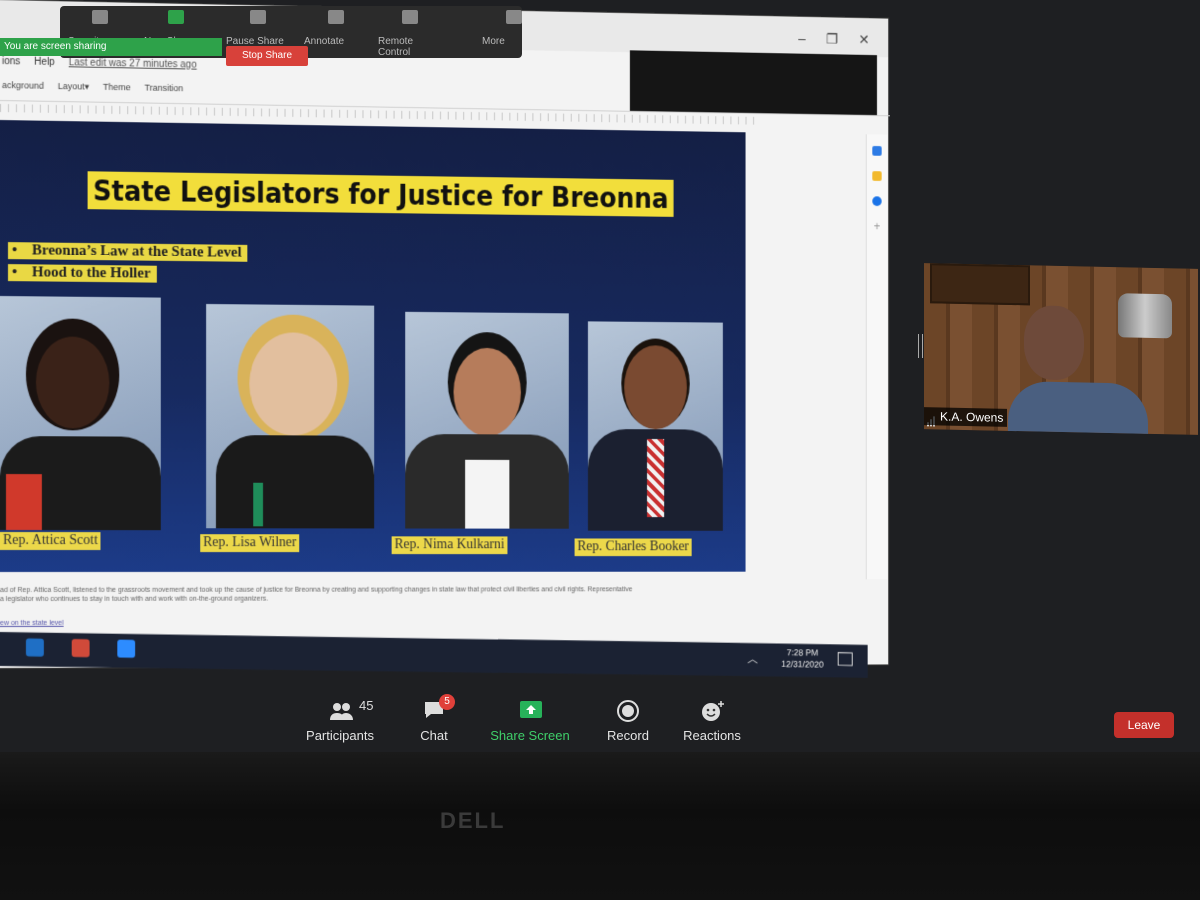 The height and width of the screenshot is (900, 1200). What do you see at coordinates (712, 735) in the screenshot?
I see `reactions-label: Reactions` at bounding box center [712, 735].